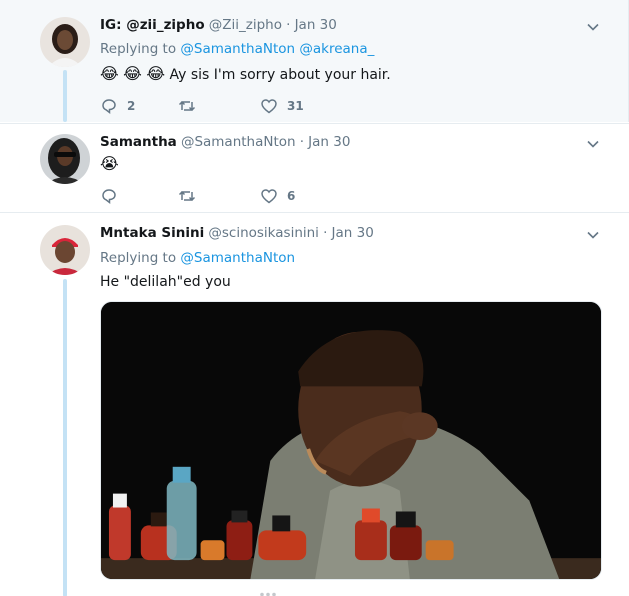 The height and width of the screenshot is (596, 629). I want to click on mention-link: @akreana_, so click(336, 49).